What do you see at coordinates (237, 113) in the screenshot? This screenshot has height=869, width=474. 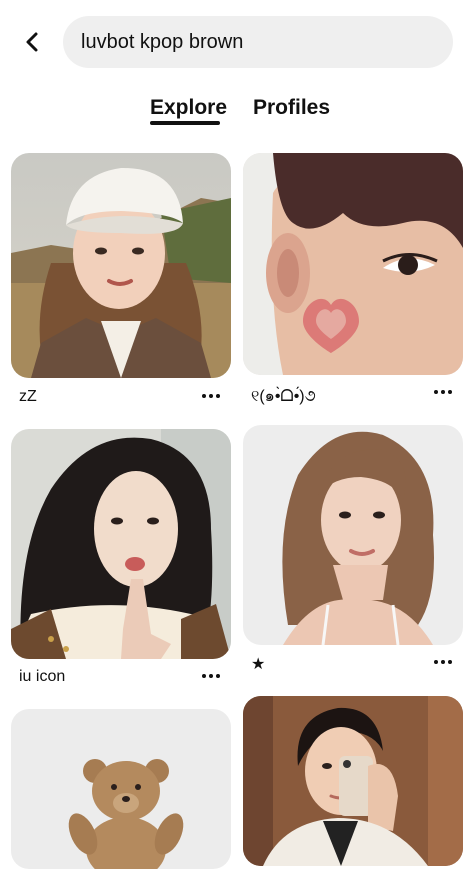 I see `tab-bar: Explore Profiles` at bounding box center [237, 113].